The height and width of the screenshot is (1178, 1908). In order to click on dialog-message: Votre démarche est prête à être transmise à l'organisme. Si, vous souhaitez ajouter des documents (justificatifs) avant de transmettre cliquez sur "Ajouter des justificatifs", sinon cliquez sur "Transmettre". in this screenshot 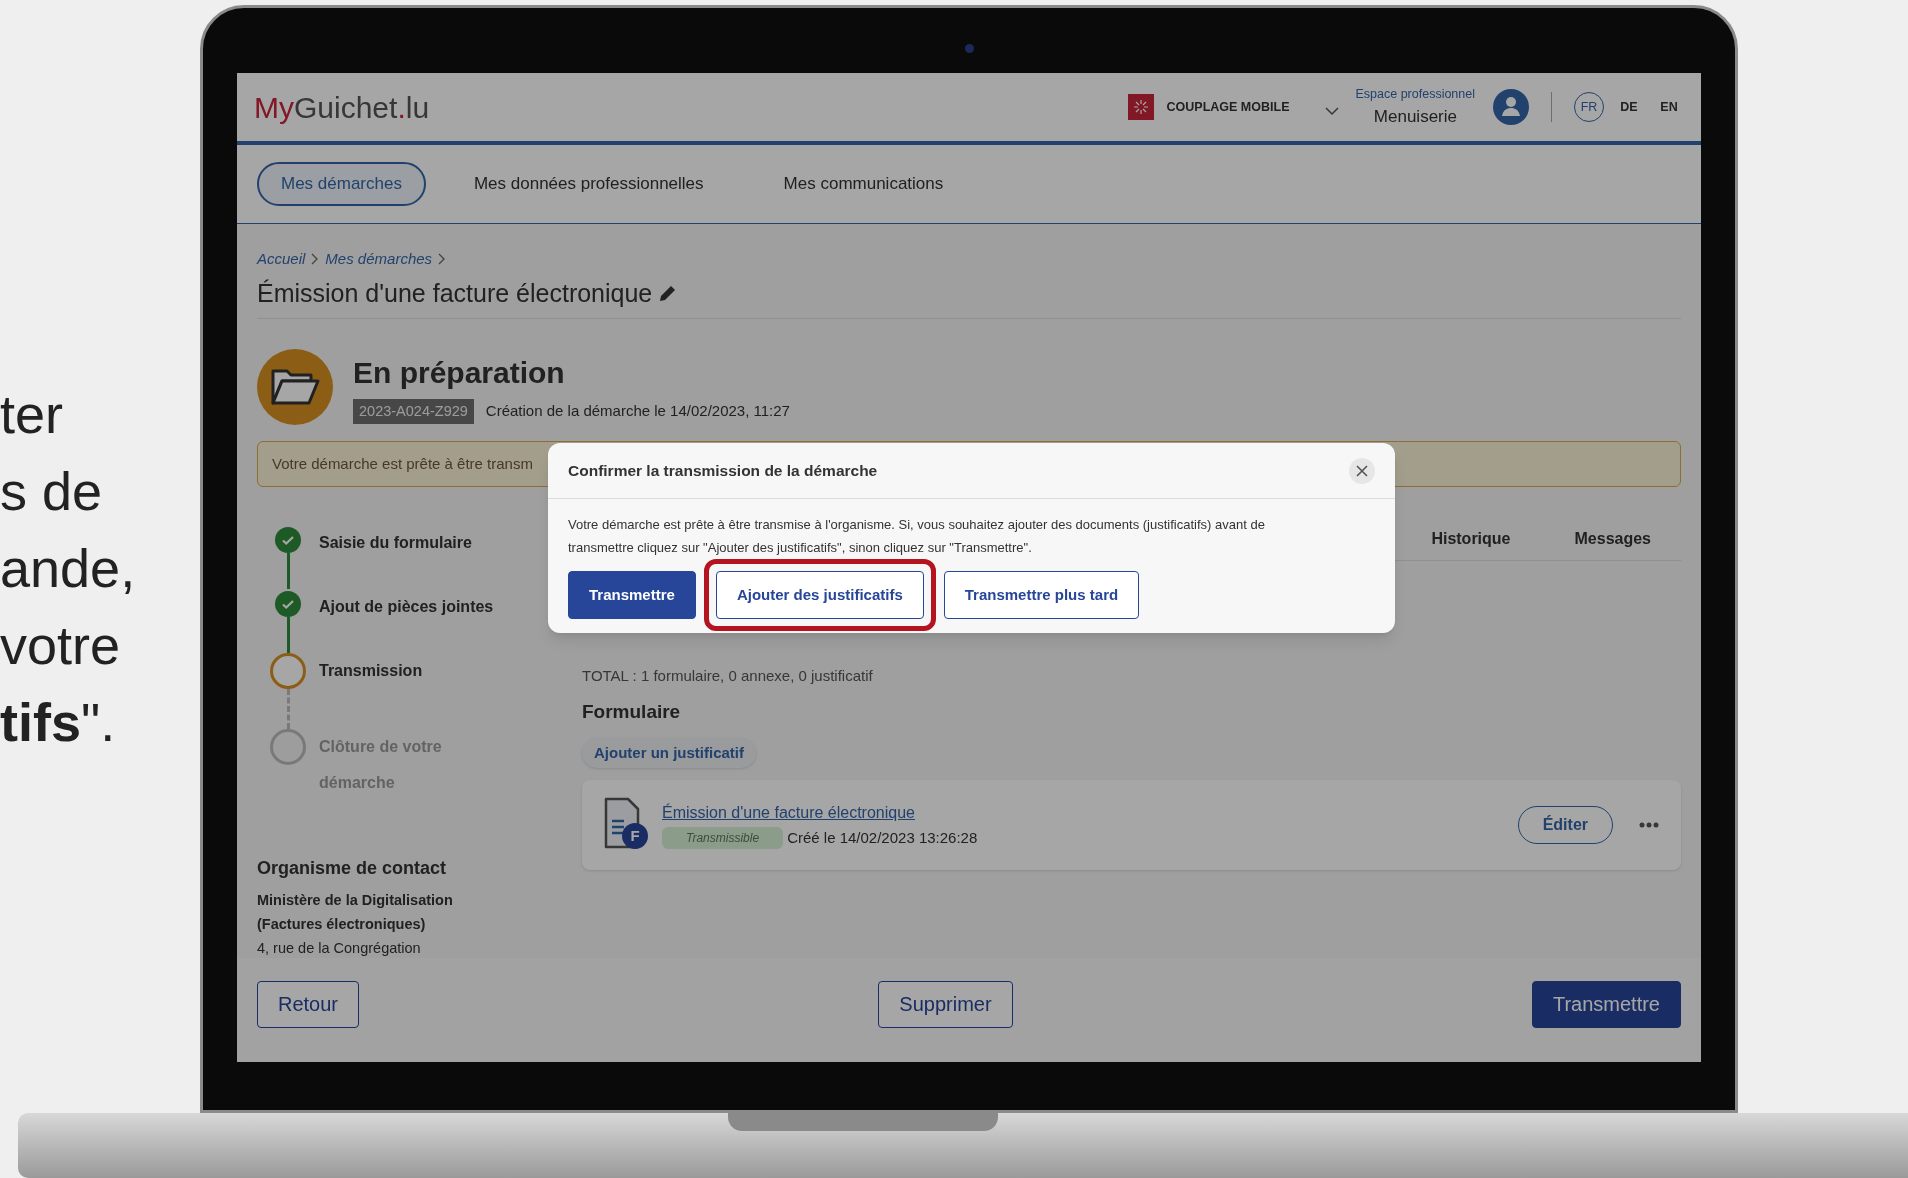, I will do `click(917, 536)`.